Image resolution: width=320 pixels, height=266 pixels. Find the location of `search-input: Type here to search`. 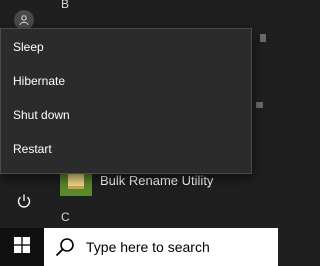

search-input: Type here to search is located at coordinates (148, 247).